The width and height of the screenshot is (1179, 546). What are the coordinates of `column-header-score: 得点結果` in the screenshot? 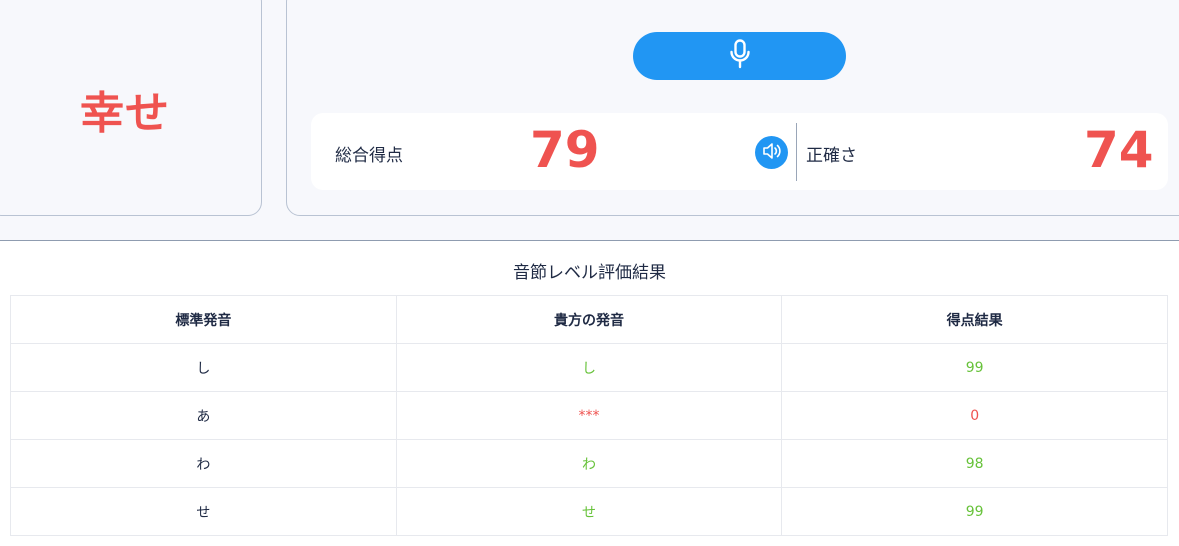 It's located at (974, 319).